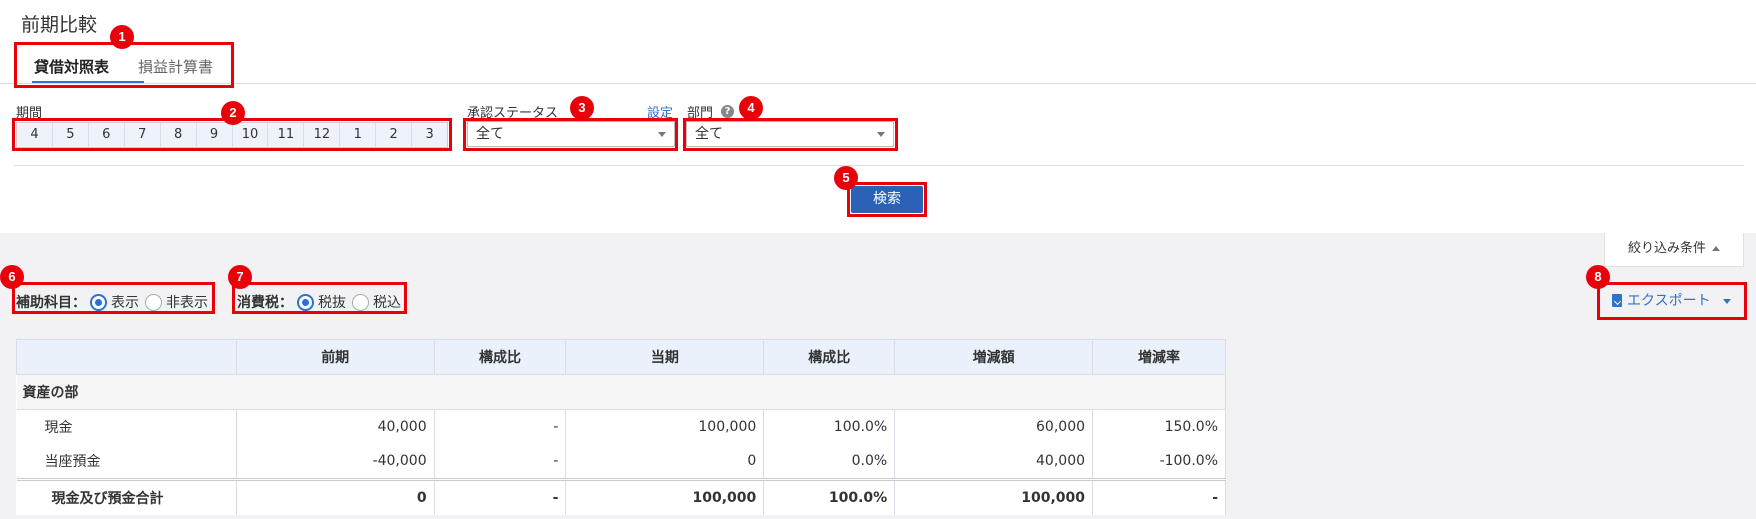 Image resolution: width=1756 pixels, height=519 pixels. What do you see at coordinates (126, 496) in the screenshot?
I see `total-account: 現金及び預金合計` at bounding box center [126, 496].